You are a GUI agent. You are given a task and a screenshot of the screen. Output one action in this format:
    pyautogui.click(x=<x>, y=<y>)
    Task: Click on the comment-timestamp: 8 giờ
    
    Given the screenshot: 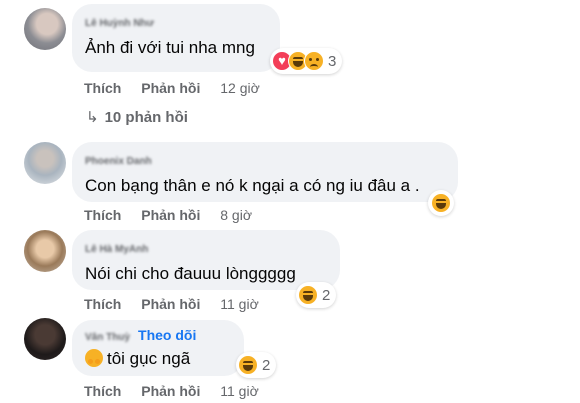 What is the action you would take?
    pyautogui.click(x=236, y=215)
    